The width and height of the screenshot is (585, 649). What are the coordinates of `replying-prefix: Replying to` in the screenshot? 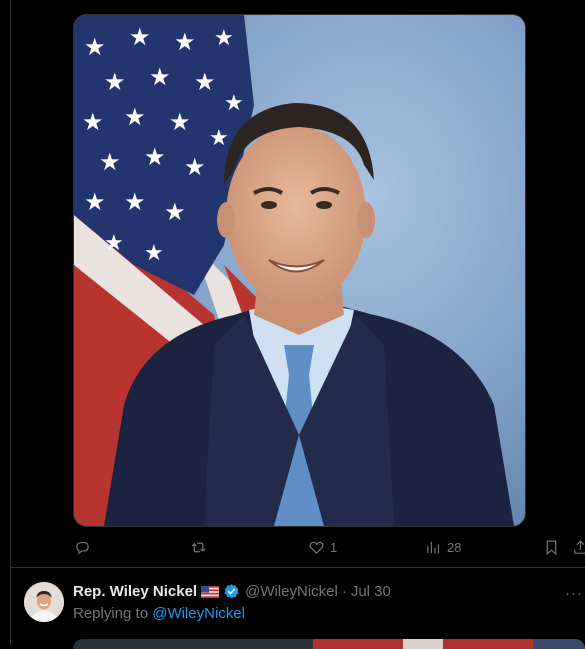 It's located at (113, 613).